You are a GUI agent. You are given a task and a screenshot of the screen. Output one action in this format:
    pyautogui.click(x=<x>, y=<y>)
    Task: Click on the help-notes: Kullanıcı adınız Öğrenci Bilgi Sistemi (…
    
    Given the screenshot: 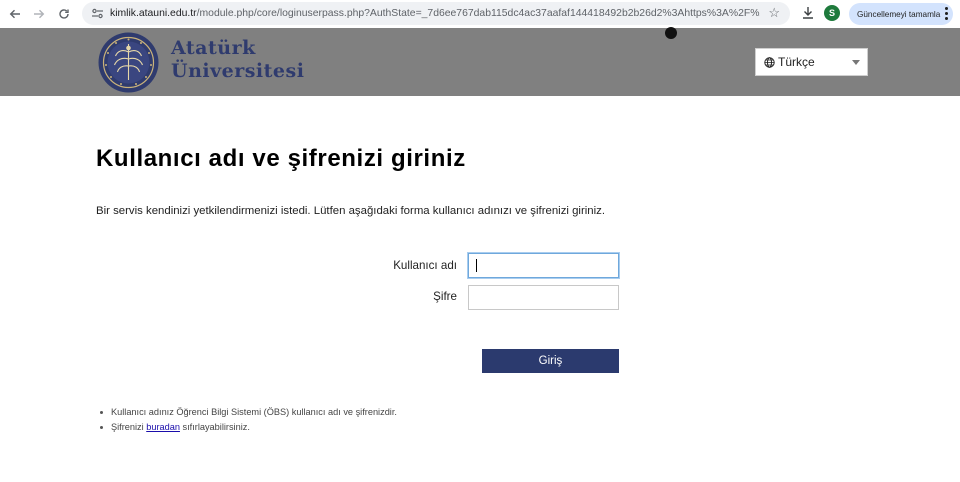 What is the action you would take?
    pyautogui.click(x=246, y=420)
    